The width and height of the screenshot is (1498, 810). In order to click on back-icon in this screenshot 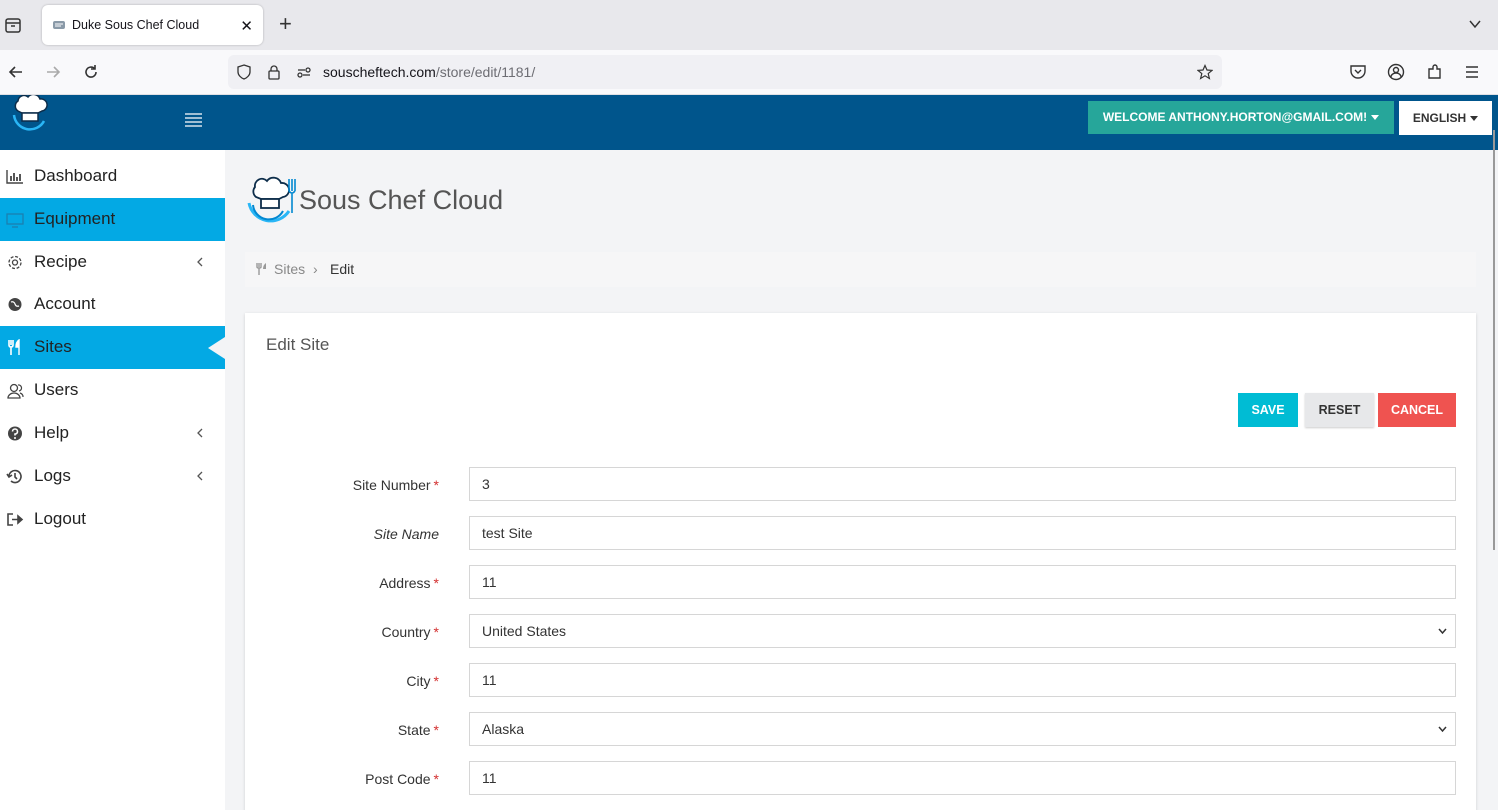, I will do `click(16, 72)`.